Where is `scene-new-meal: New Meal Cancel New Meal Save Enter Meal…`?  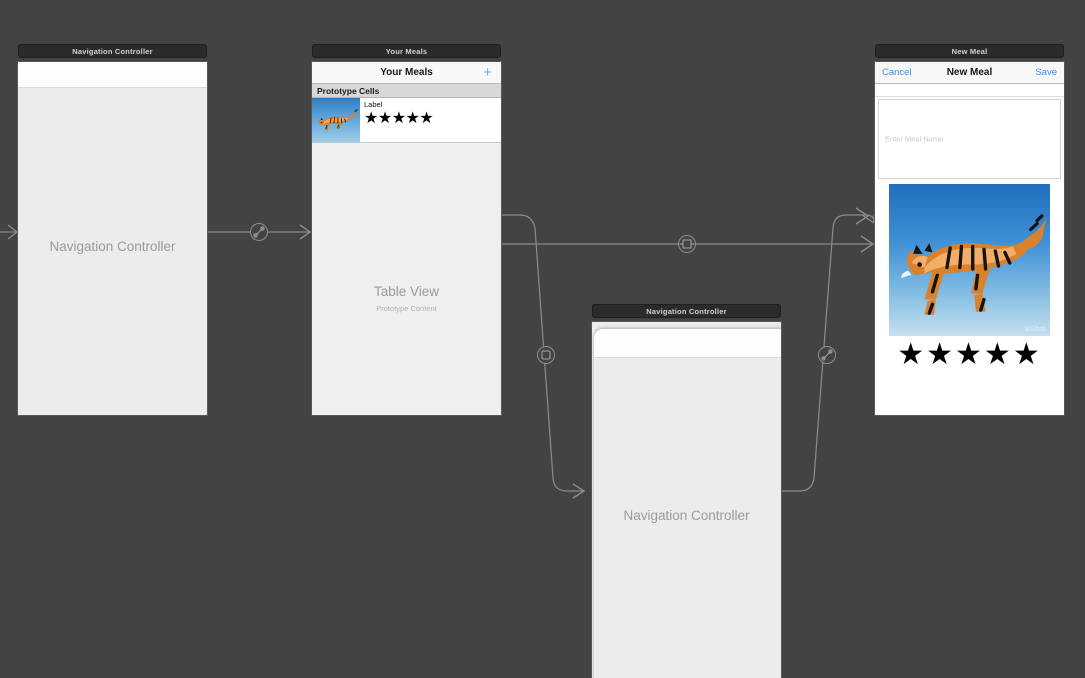 scene-new-meal: New Meal Cancel New Meal Save Enter Meal… is located at coordinates (969, 229).